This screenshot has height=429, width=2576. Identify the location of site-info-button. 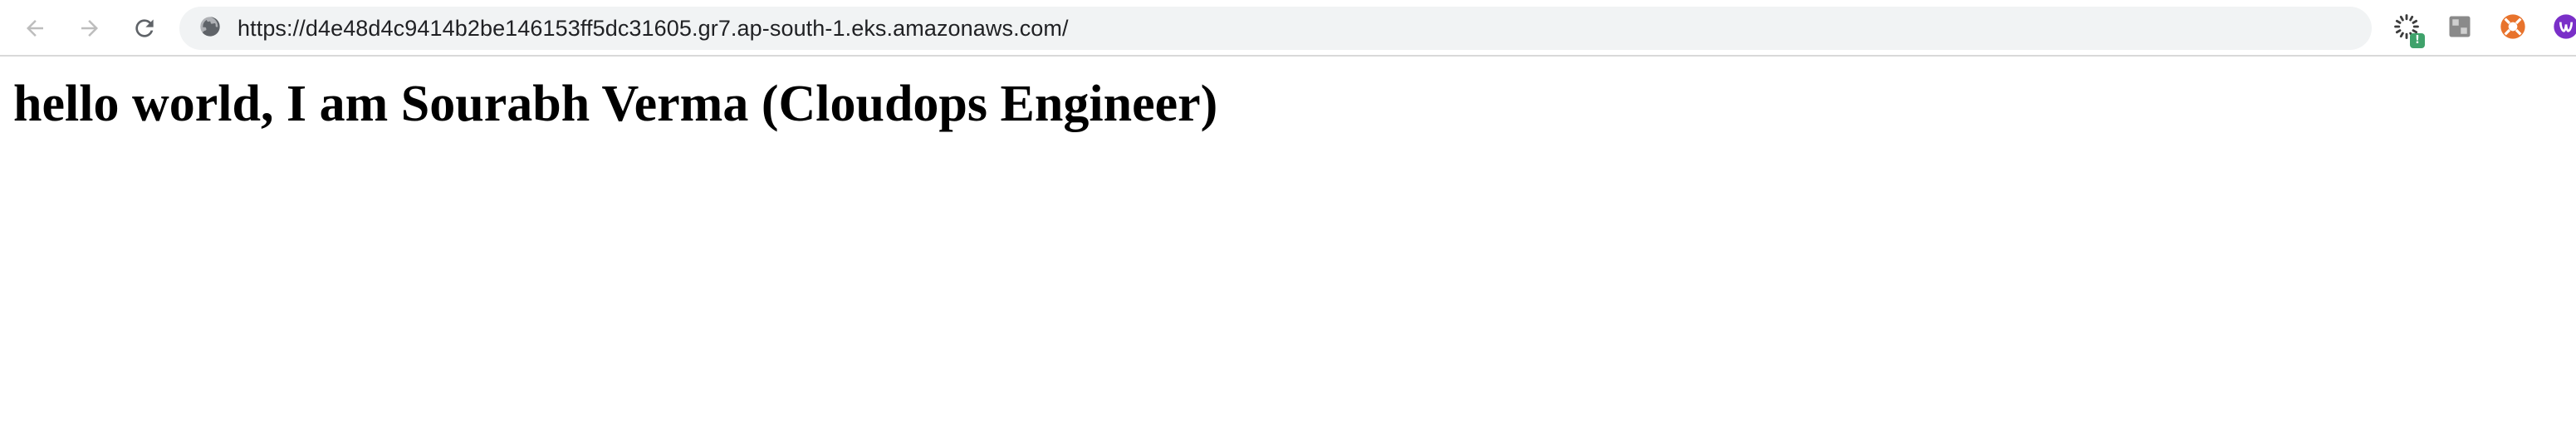
(211, 28).